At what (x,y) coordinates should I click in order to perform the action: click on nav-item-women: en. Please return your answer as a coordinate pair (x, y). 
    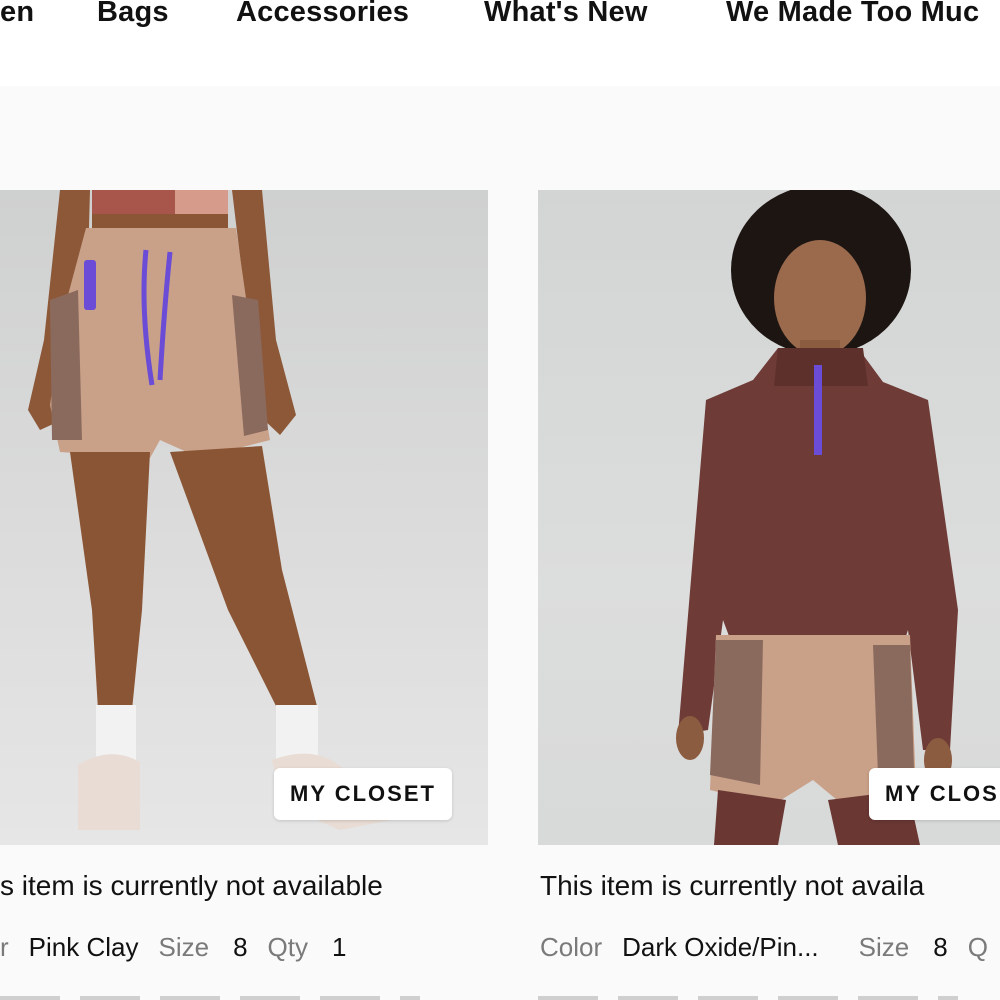
    Looking at the image, I should click on (17, 14).